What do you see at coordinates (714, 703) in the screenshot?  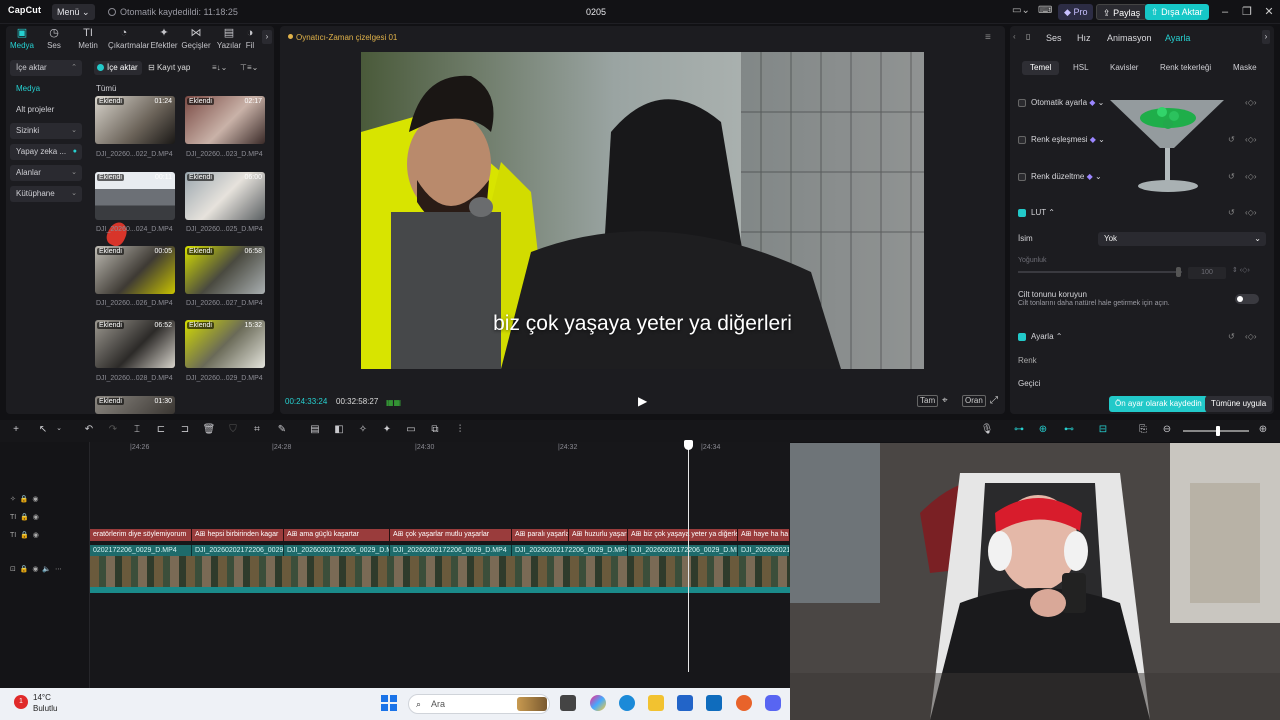 I see `outlook-icon` at bounding box center [714, 703].